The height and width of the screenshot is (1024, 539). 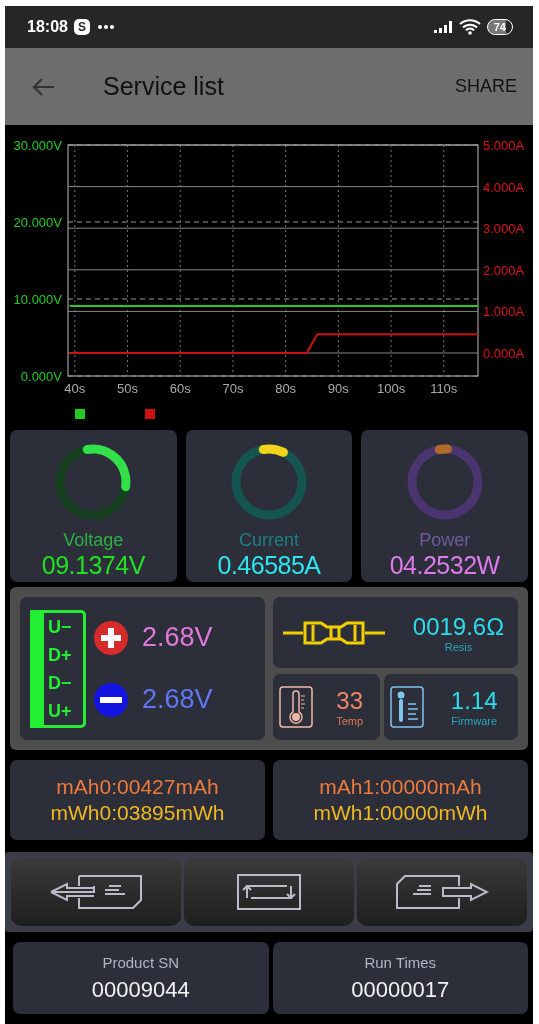 What do you see at coordinates (37, 145) in the screenshot?
I see `axis-label: 30.000V` at bounding box center [37, 145].